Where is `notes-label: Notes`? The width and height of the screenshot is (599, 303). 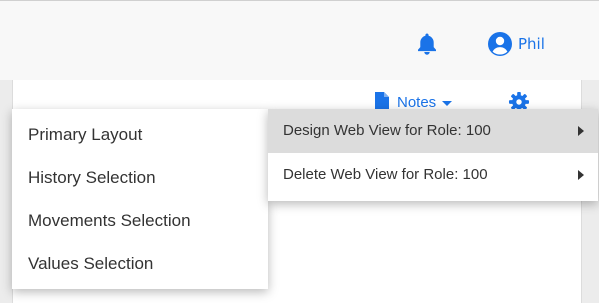 notes-label: Notes is located at coordinates (417, 102).